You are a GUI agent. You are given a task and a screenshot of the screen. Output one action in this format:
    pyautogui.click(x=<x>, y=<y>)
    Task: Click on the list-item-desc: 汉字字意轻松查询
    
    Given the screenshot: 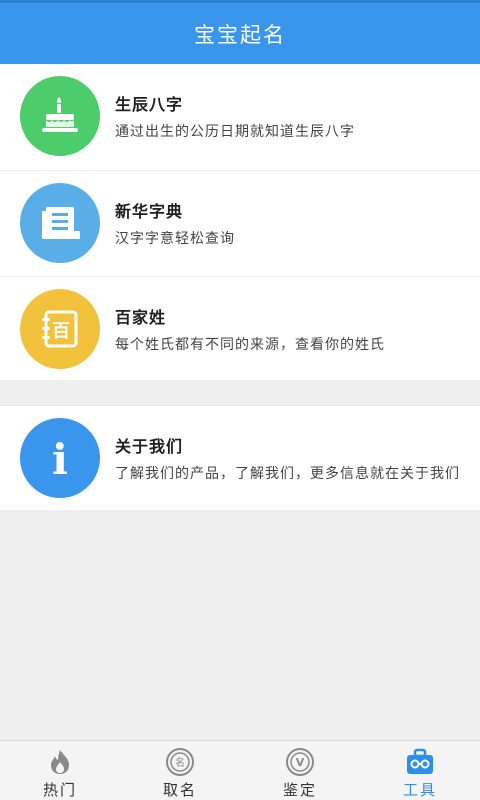 What is the action you would take?
    pyautogui.click(x=175, y=238)
    